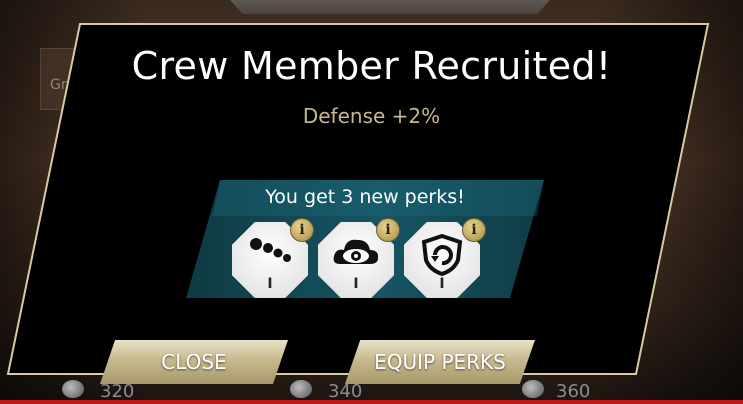 The width and height of the screenshot is (743, 404). I want to click on perk-3: I i, so click(445, 260).